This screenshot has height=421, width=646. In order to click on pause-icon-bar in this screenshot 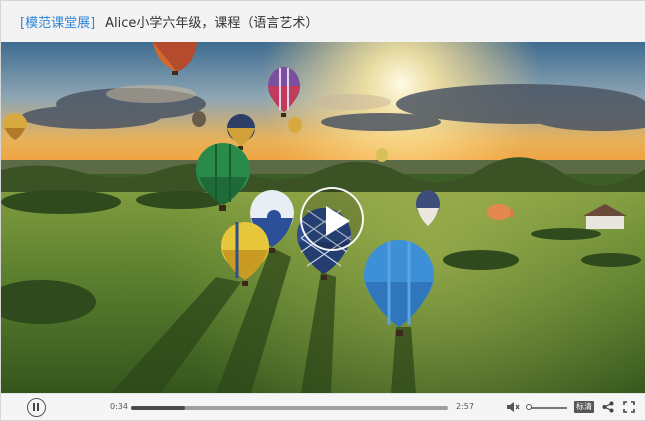, I will do `click(38, 407)`.